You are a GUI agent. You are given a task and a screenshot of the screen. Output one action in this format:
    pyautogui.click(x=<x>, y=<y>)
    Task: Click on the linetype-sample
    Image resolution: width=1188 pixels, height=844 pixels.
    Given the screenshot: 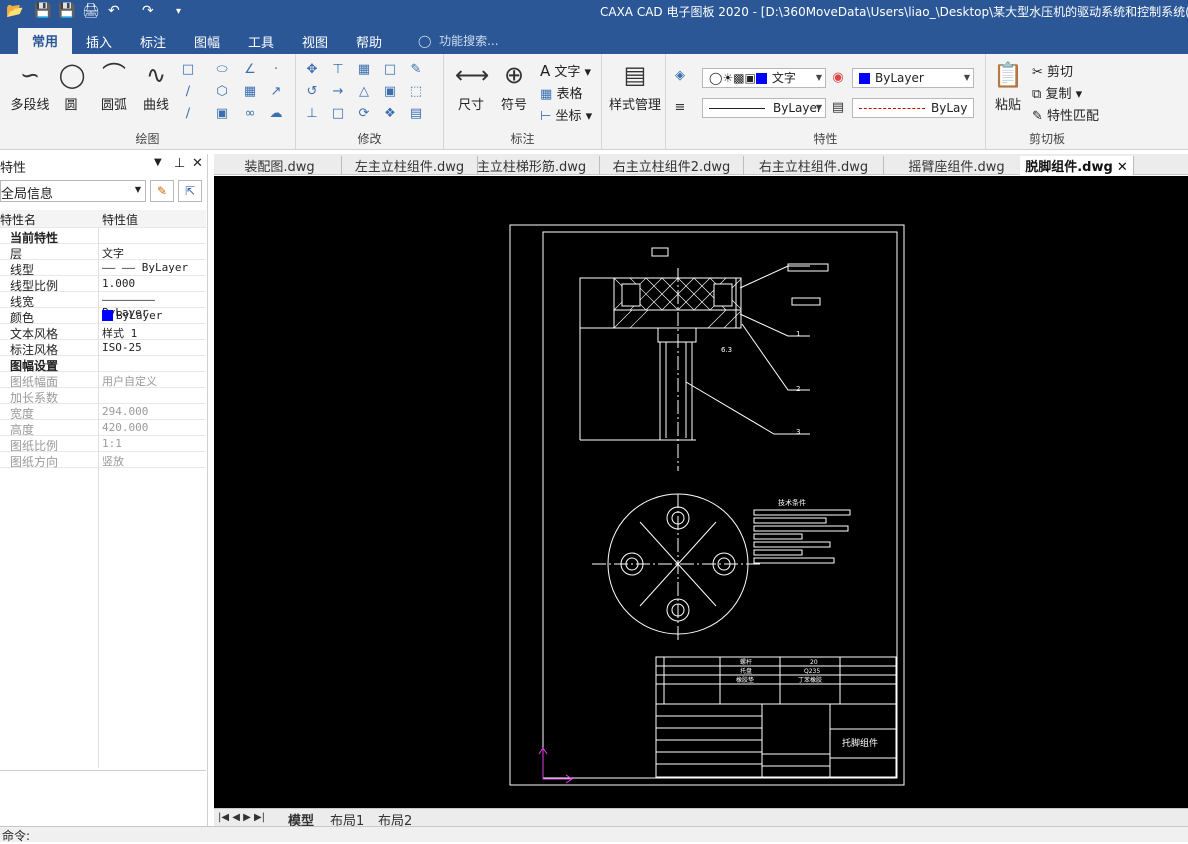 What is the action you would take?
    pyautogui.click(x=737, y=108)
    